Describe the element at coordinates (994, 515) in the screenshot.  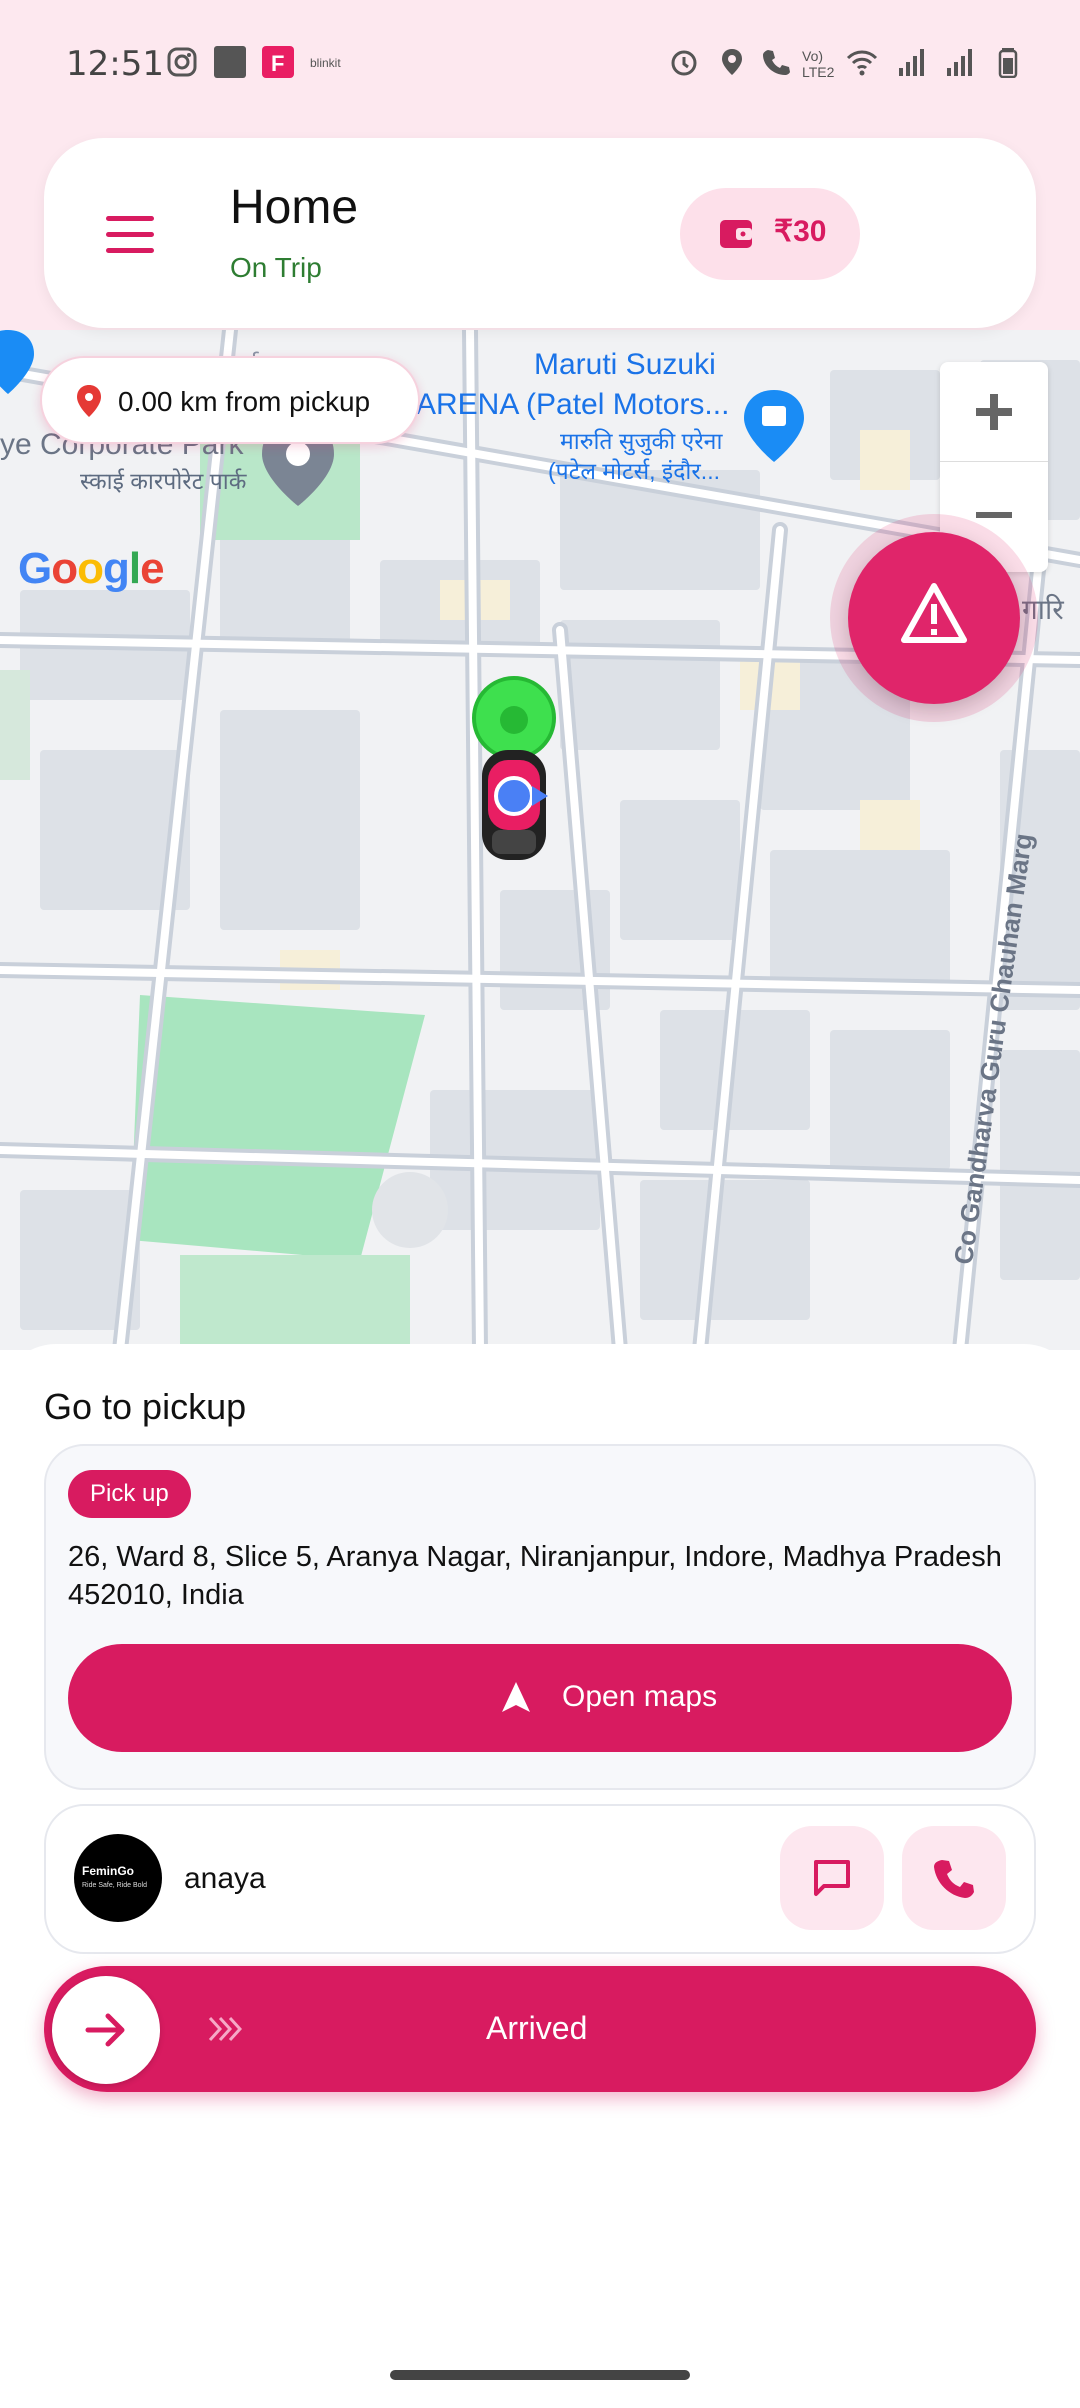
I see `minus-icon` at that location.